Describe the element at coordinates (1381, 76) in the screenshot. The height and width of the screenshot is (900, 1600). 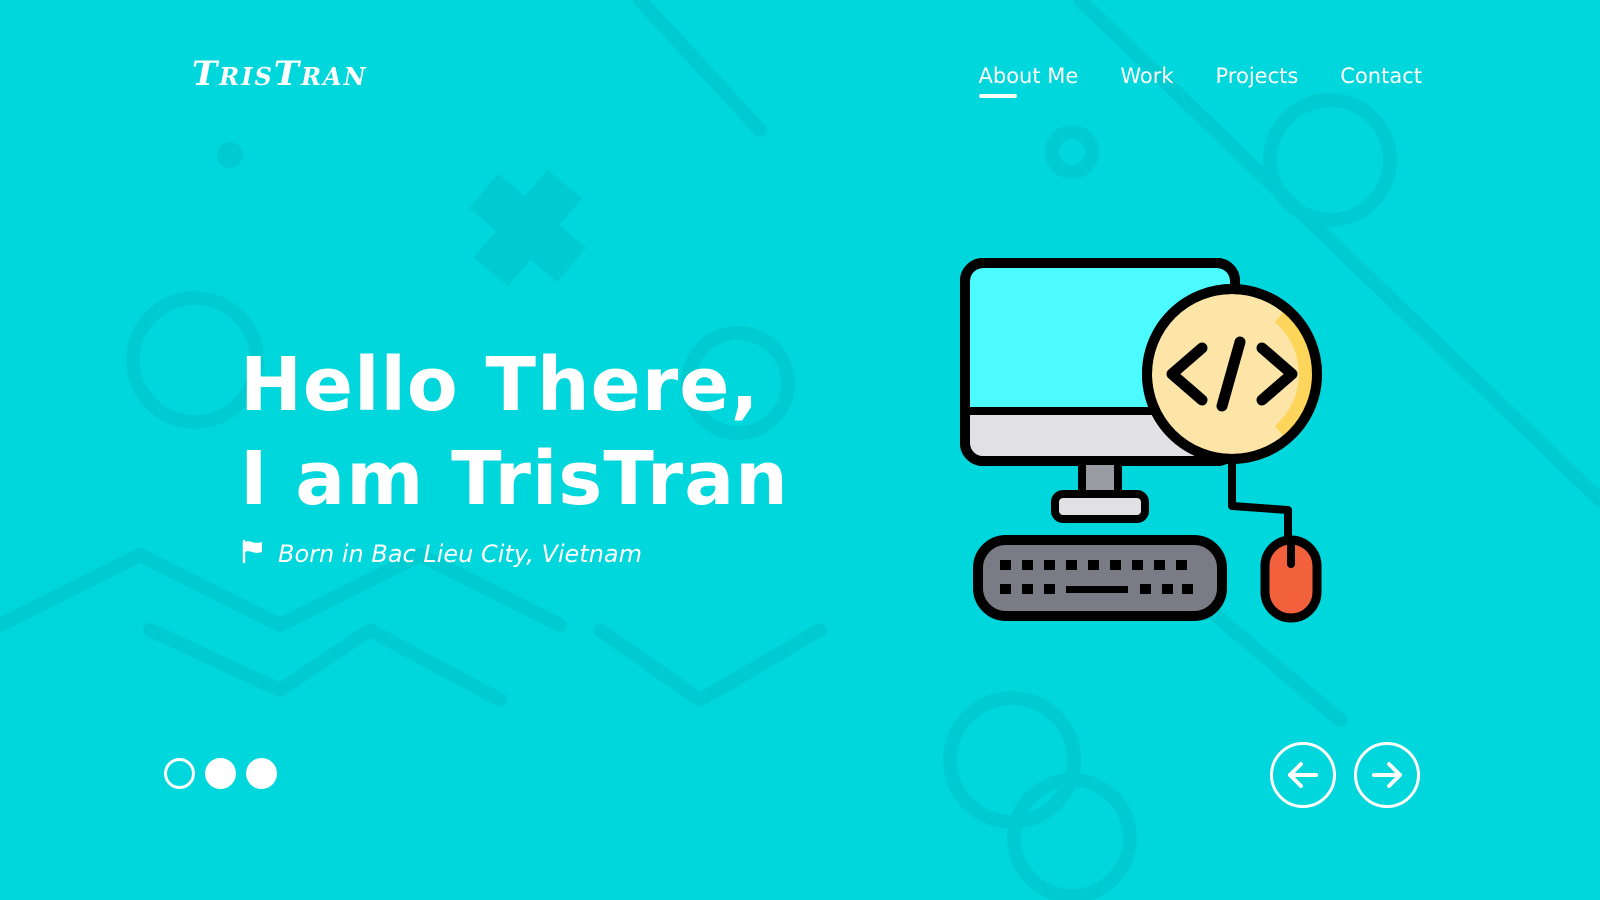
I see `nav-item-contact: Contact` at that location.